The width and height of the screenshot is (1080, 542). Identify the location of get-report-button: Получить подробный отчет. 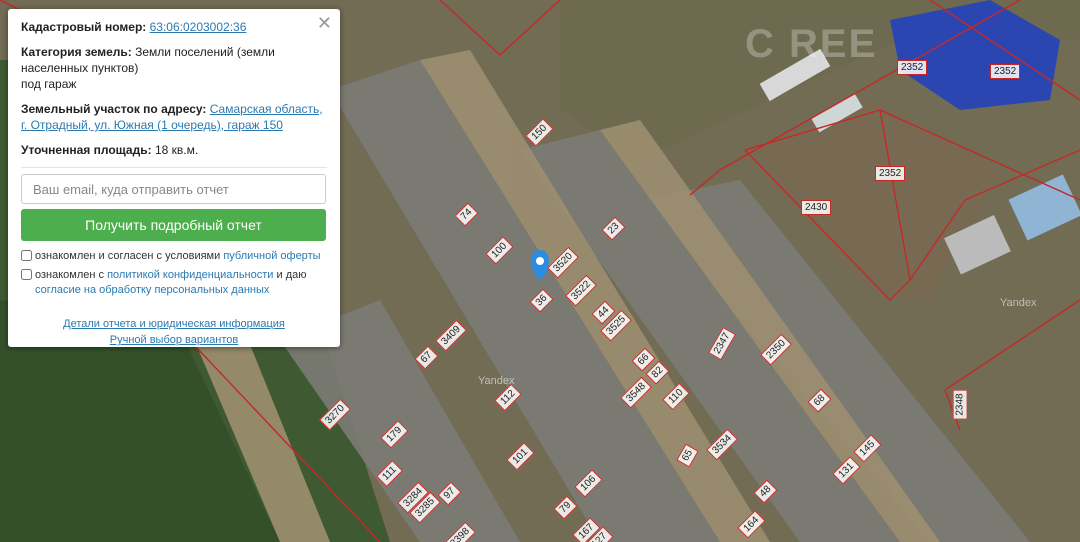
(173, 225).